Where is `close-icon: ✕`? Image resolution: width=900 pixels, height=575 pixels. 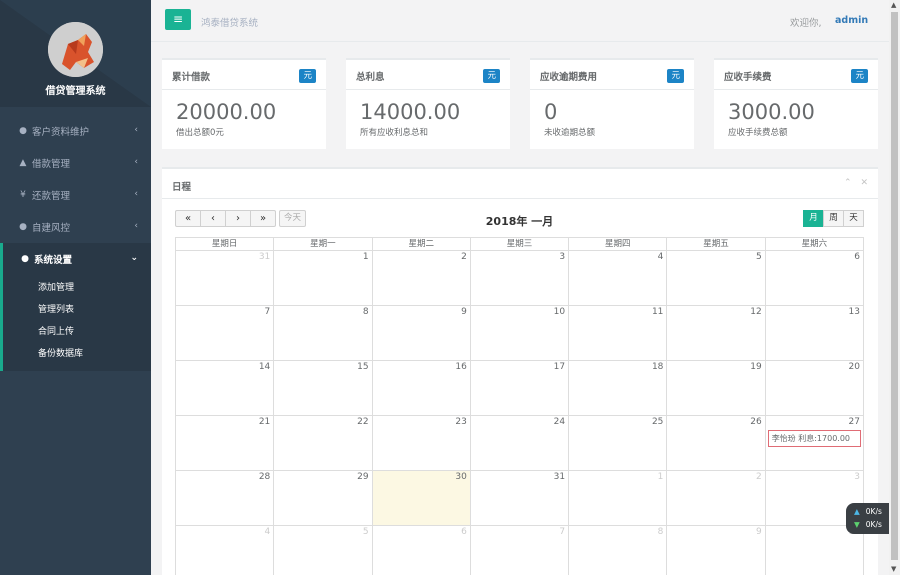 close-icon: ✕ is located at coordinates (864, 183).